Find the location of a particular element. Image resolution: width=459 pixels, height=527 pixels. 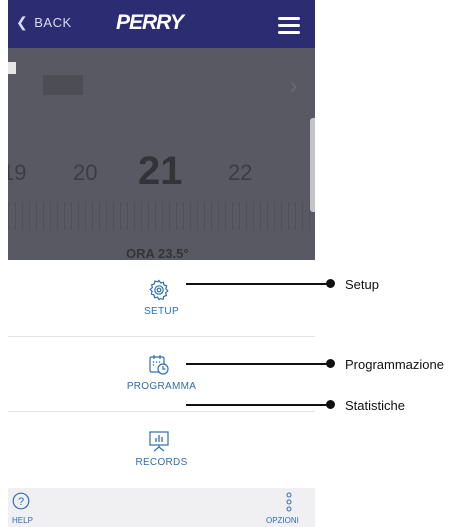

scroll-handle is located at coordinates (312, 165).